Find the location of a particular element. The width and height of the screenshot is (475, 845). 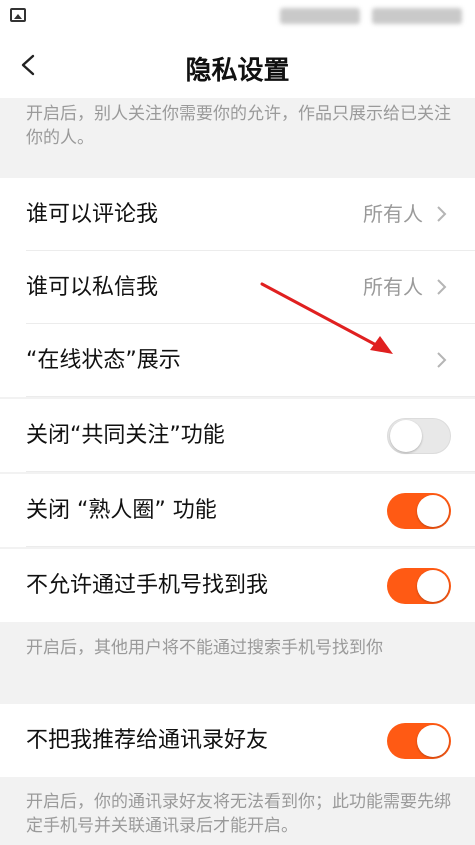

setting-row-phone-search: 不允许通过手机号找到我 is located at coordinates (237, 585).